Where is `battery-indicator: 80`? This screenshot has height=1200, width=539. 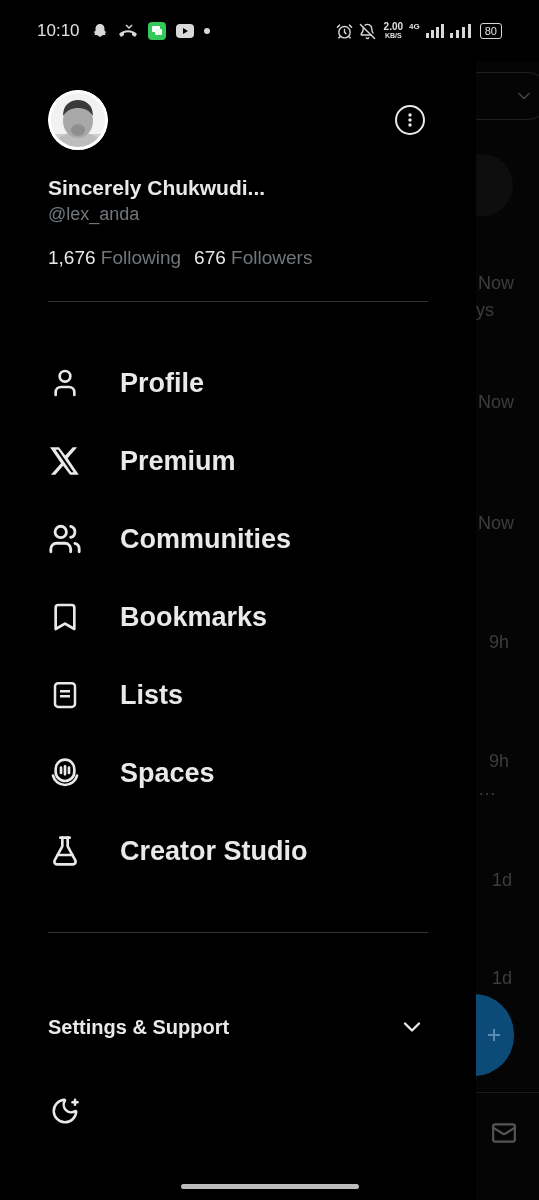
battery-indicator: 80 is located at coordinates (490, 31).